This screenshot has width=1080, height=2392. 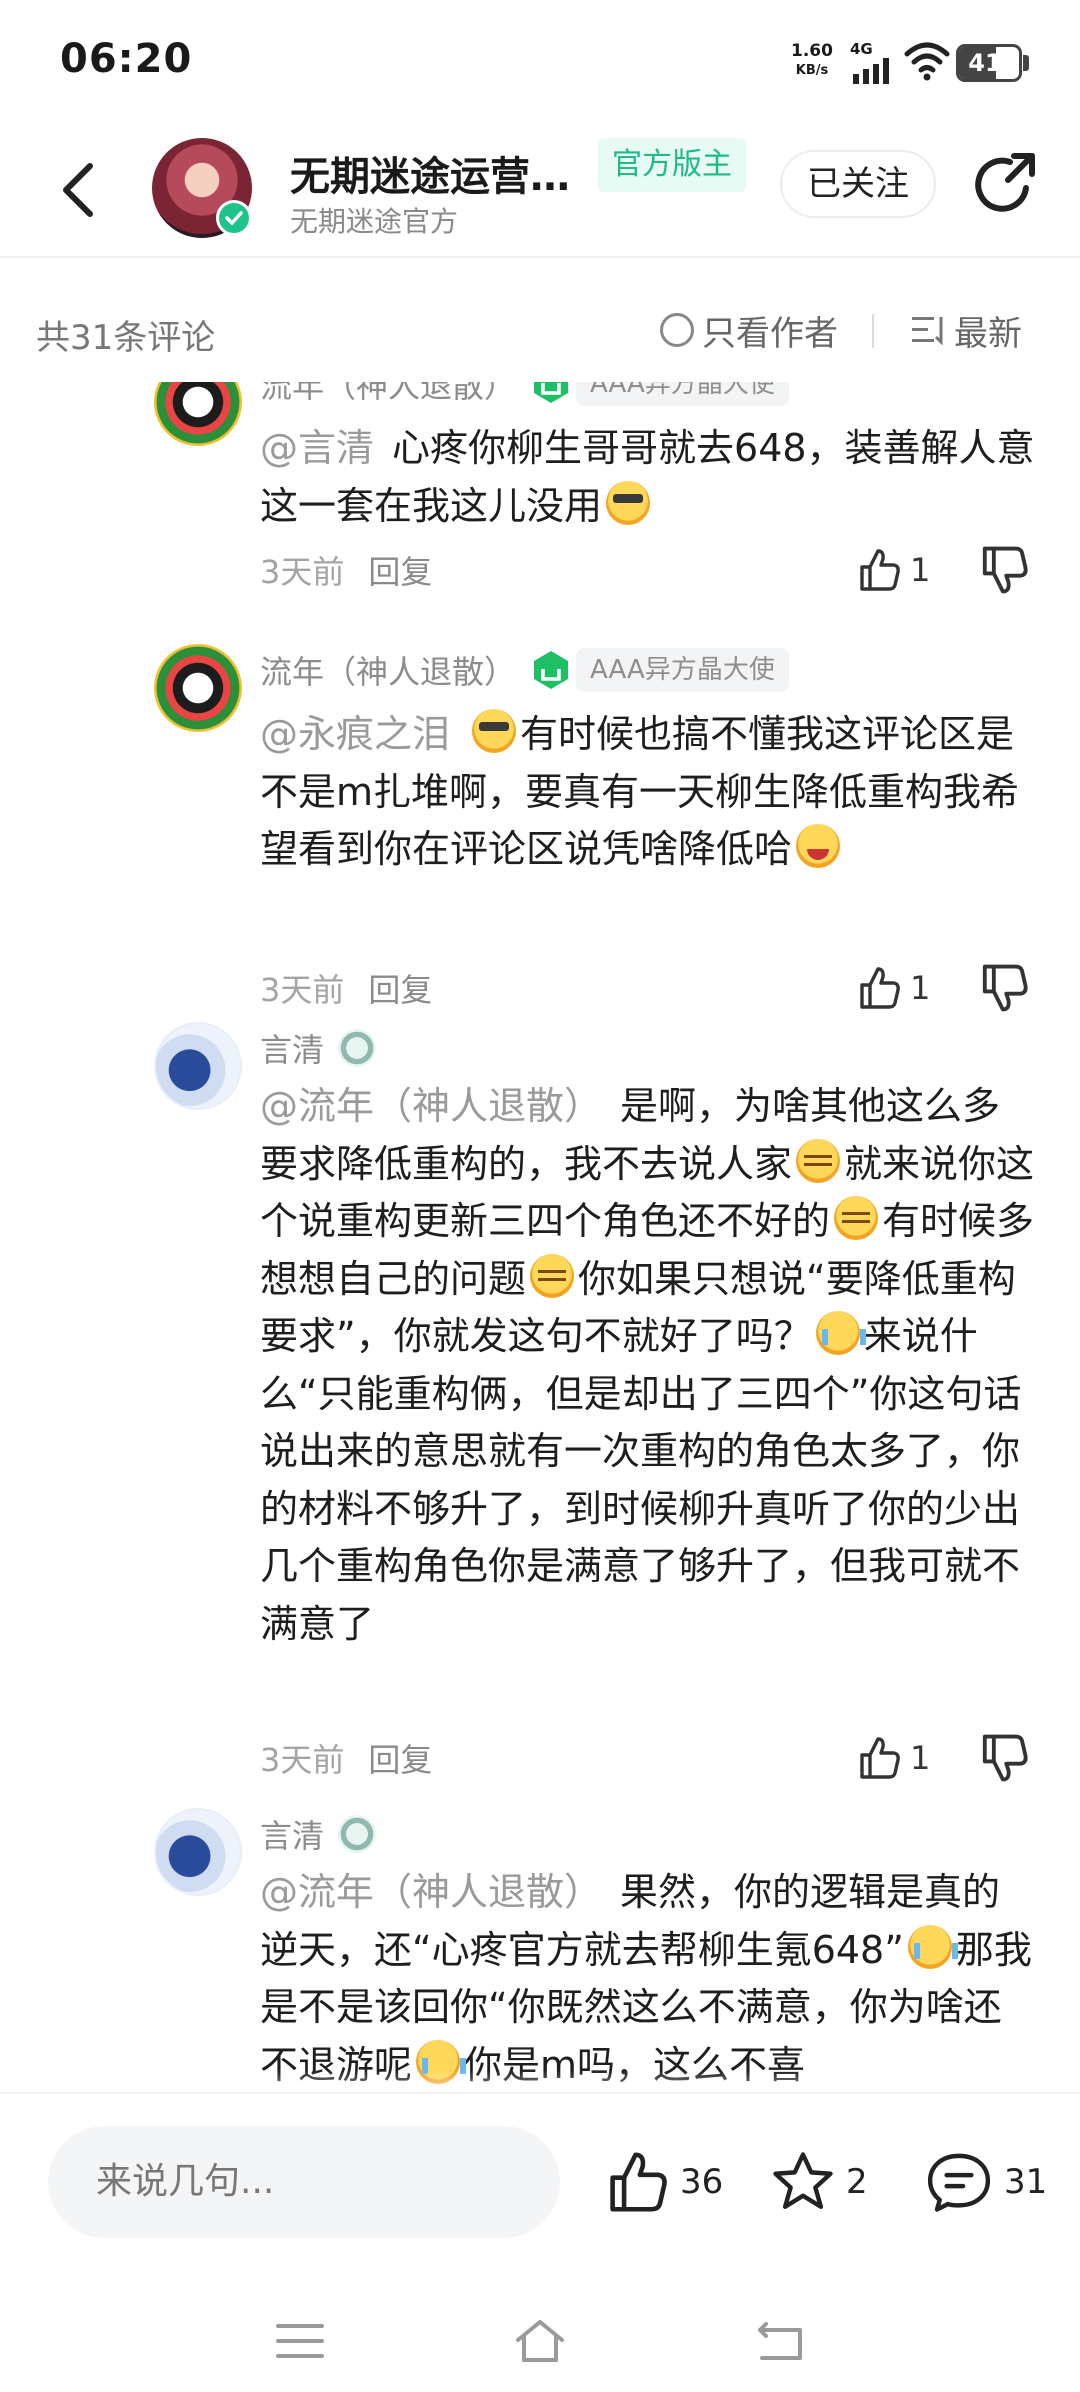 What do you see at coordinates (818, 846) in the screenshot?
I see `grin-emoji-icon` at bounding box center [818, 846].